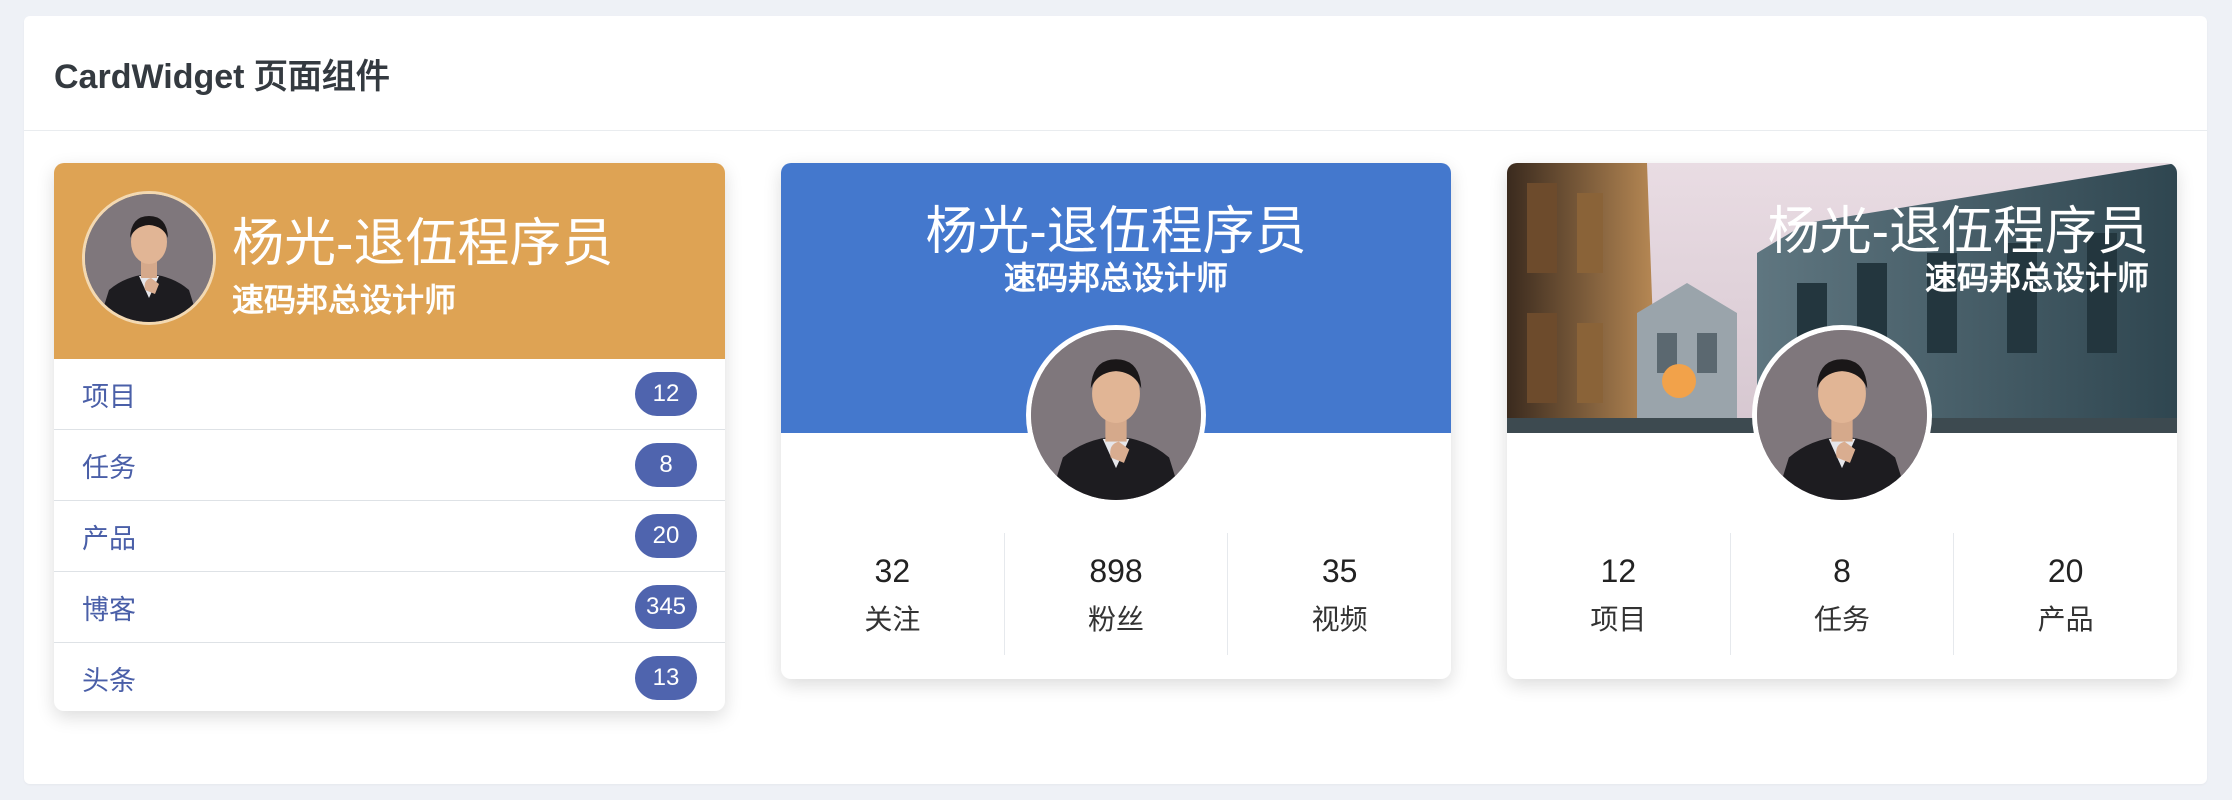  I want to click on list-item-projects: 项目 12, so click(389, 394).